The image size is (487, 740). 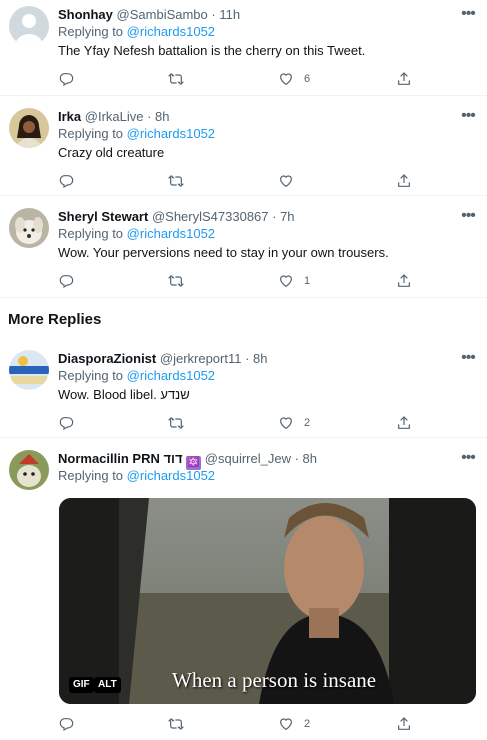 I want to click on like-button, so click(x=291, y=181).